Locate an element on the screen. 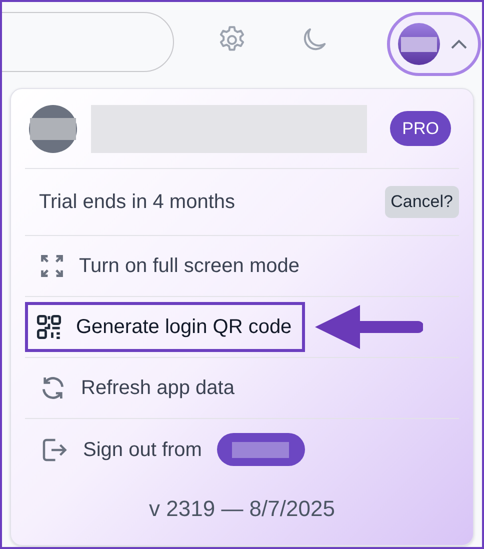  version-text: v 2319 — 8/7/2025 is located at coordinates (242, 509).